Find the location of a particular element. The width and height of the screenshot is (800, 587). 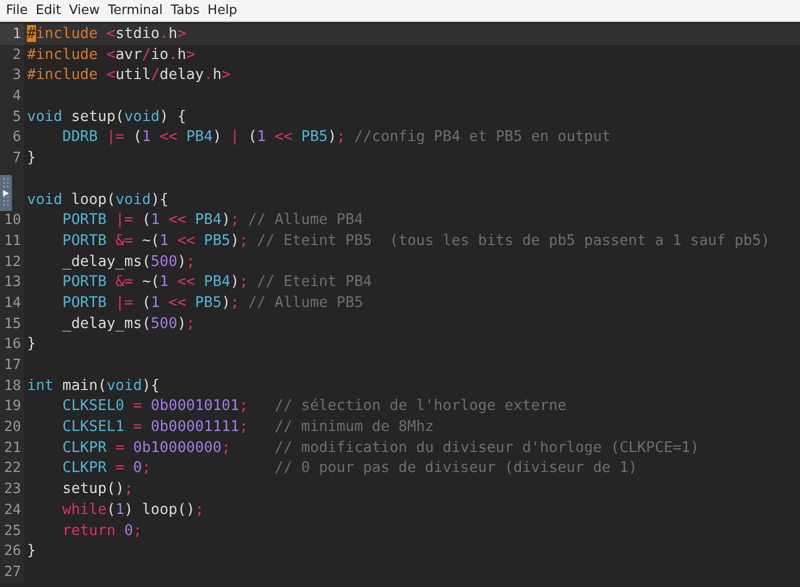

side-handle is located at coordinates (6, 193).